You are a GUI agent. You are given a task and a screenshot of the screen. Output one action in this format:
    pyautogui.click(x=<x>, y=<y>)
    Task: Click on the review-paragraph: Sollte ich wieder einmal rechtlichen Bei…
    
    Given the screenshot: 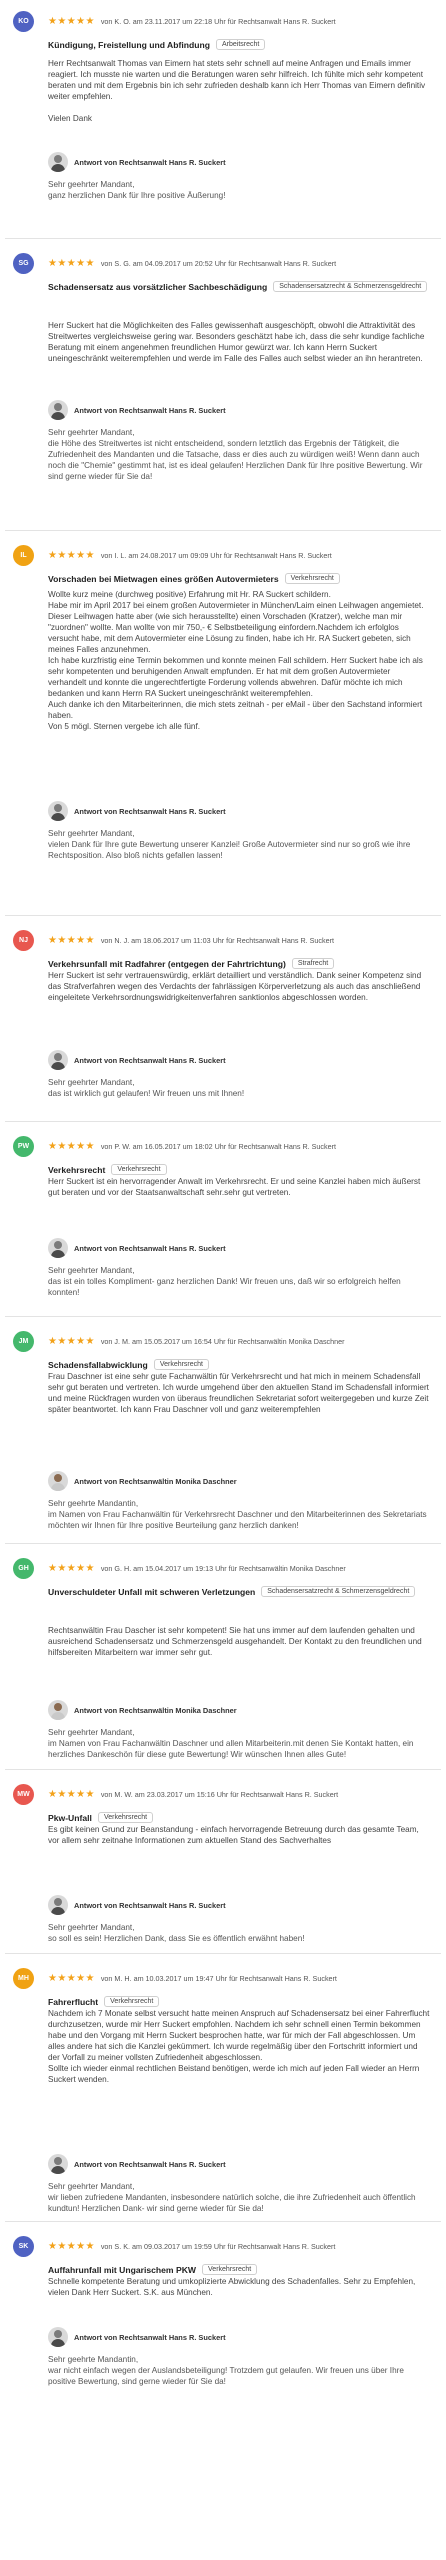 What is the action you would take?
    pyautogui.click(x=234, y=2074)
    